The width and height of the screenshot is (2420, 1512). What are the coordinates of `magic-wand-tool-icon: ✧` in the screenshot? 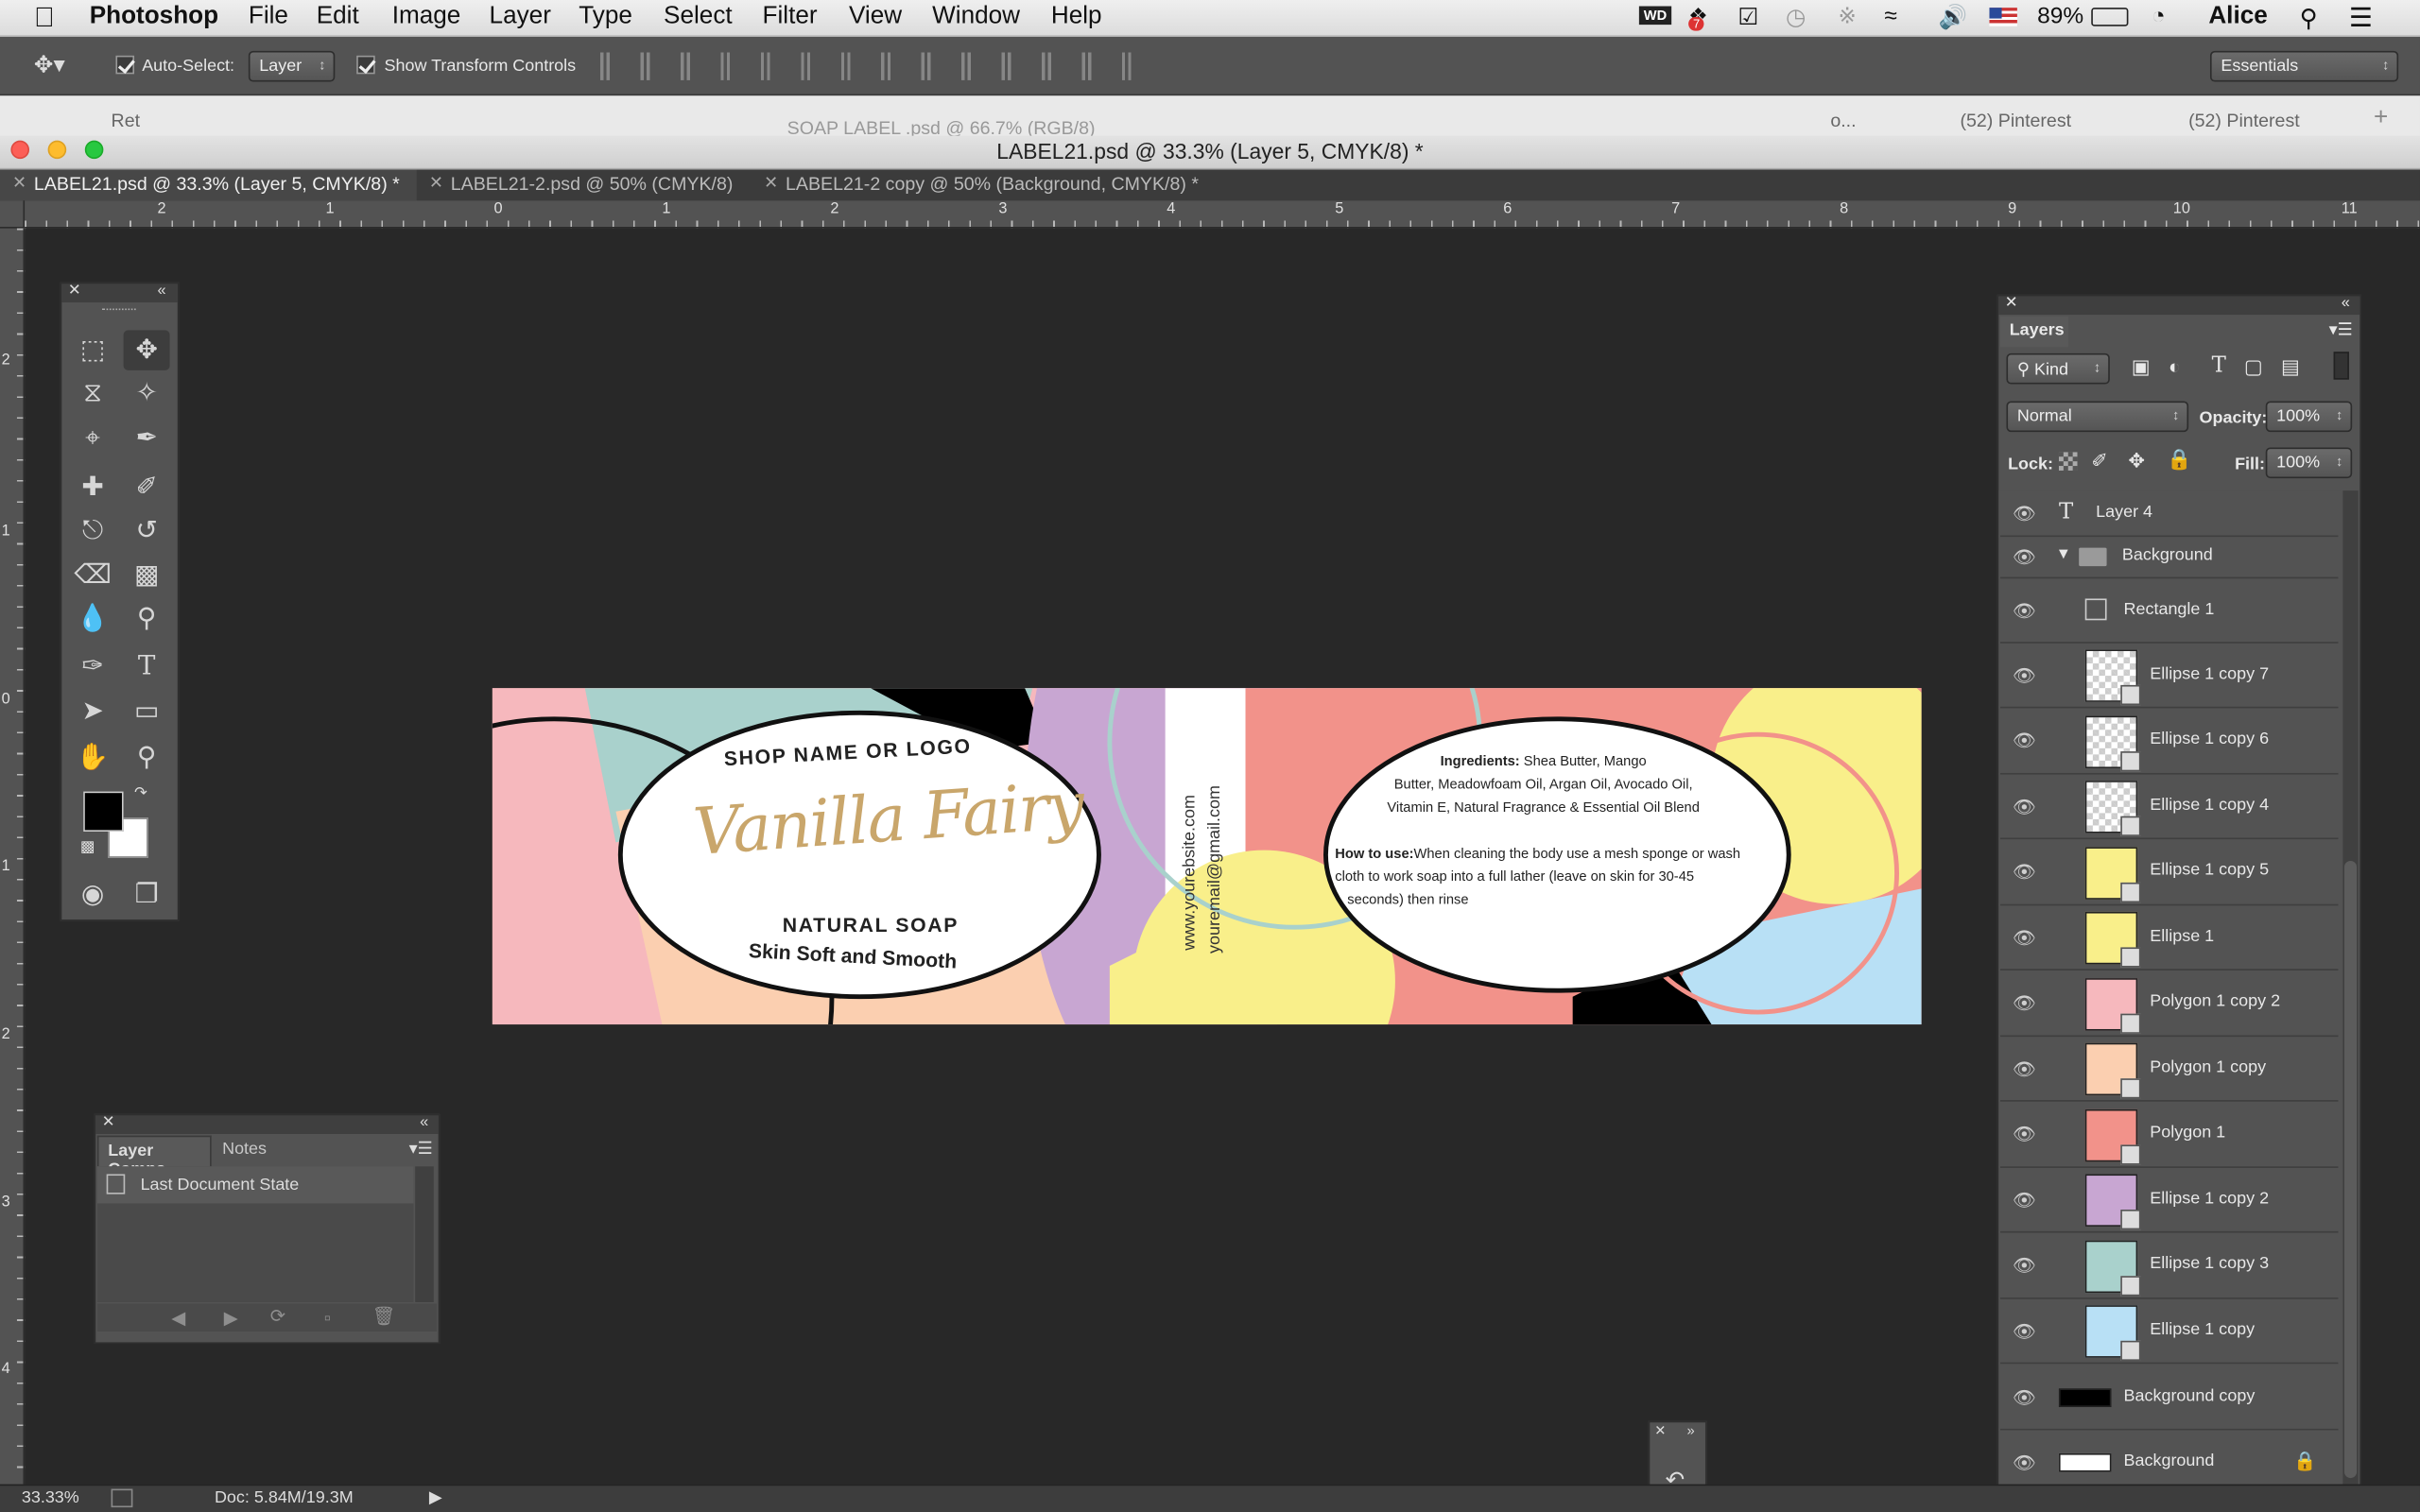 It's located at (147, 393).